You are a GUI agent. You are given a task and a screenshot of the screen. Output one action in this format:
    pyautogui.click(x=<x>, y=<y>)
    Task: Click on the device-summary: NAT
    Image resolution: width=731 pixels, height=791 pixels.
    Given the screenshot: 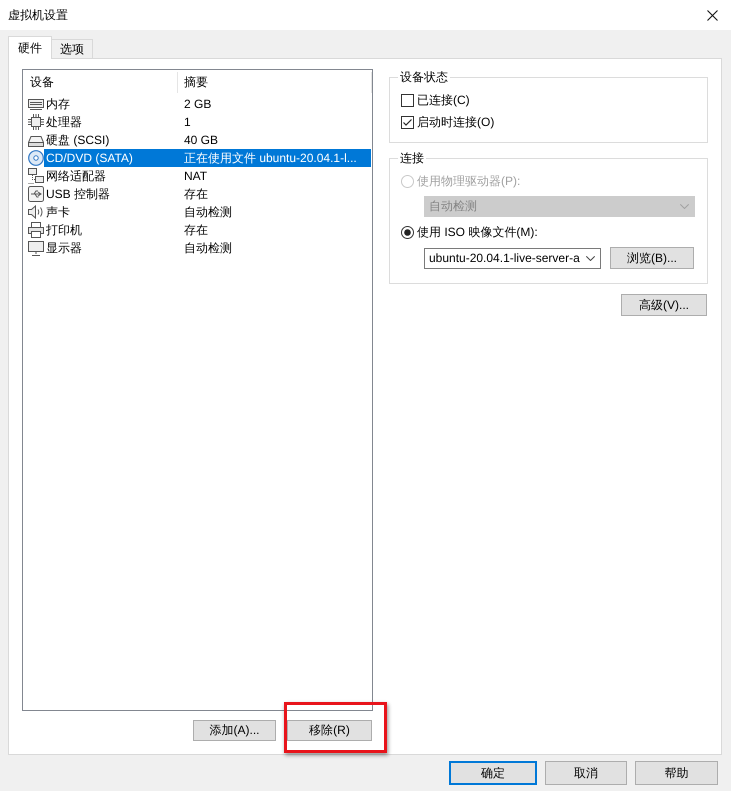 What is the action you would take?
    pyautogui.click(x=195, y=176)
    